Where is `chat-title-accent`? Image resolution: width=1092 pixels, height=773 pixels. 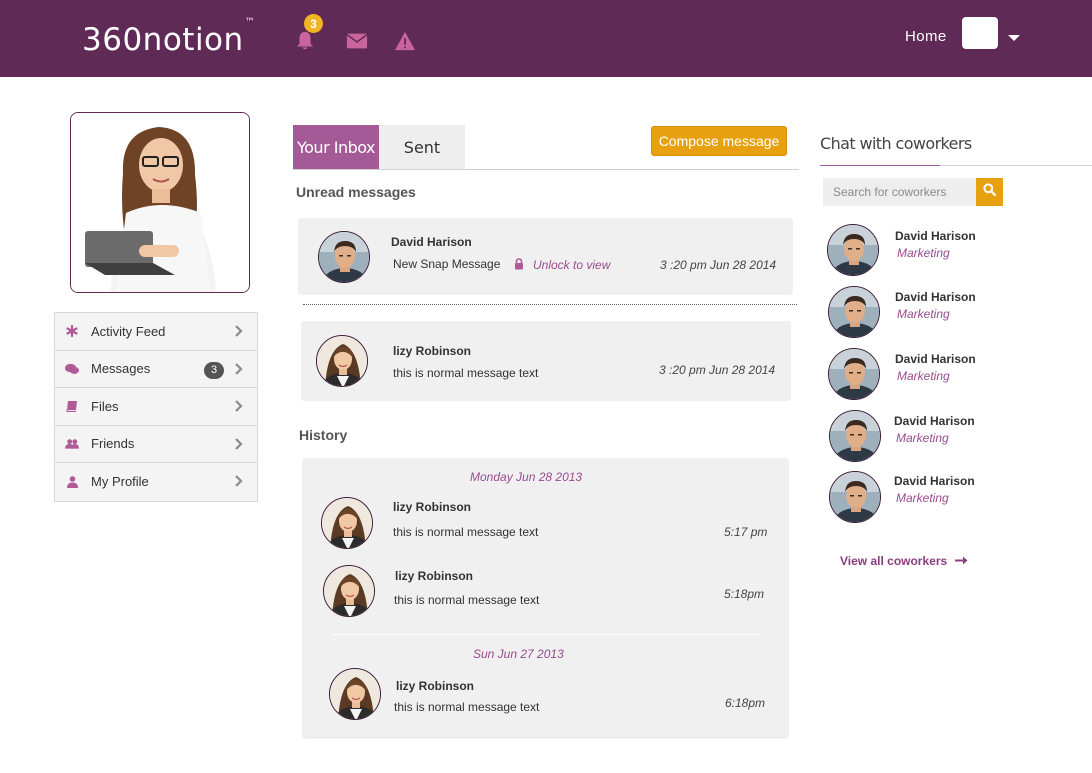 chat-title-accent is located at coordinates (880, 165).